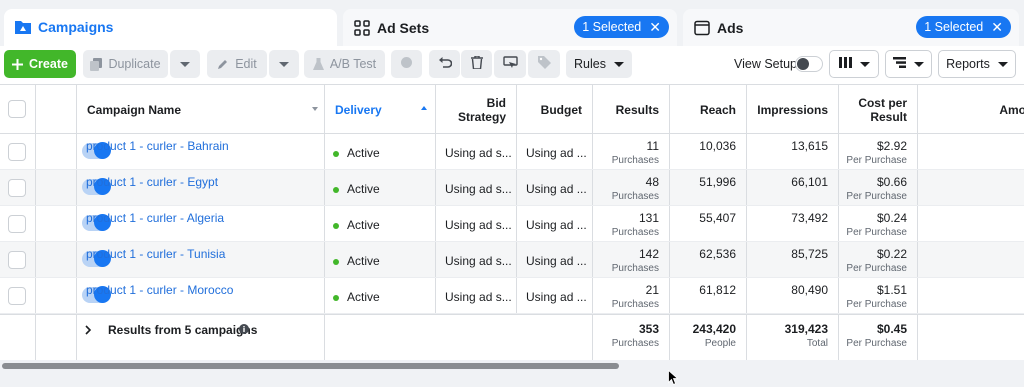 The width and height of the screenshot is (1024, 387). Describe the element at coordinates (708, 109) in the screenshot. I see `col-reach: Reach` at that location.